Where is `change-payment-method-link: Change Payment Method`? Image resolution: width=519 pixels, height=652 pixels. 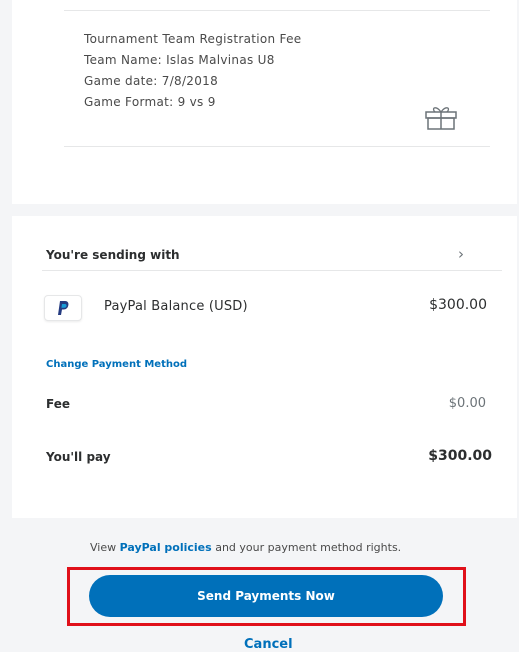
change-payment-method-link: Change Payment Method is located at coordinates (116, 364).